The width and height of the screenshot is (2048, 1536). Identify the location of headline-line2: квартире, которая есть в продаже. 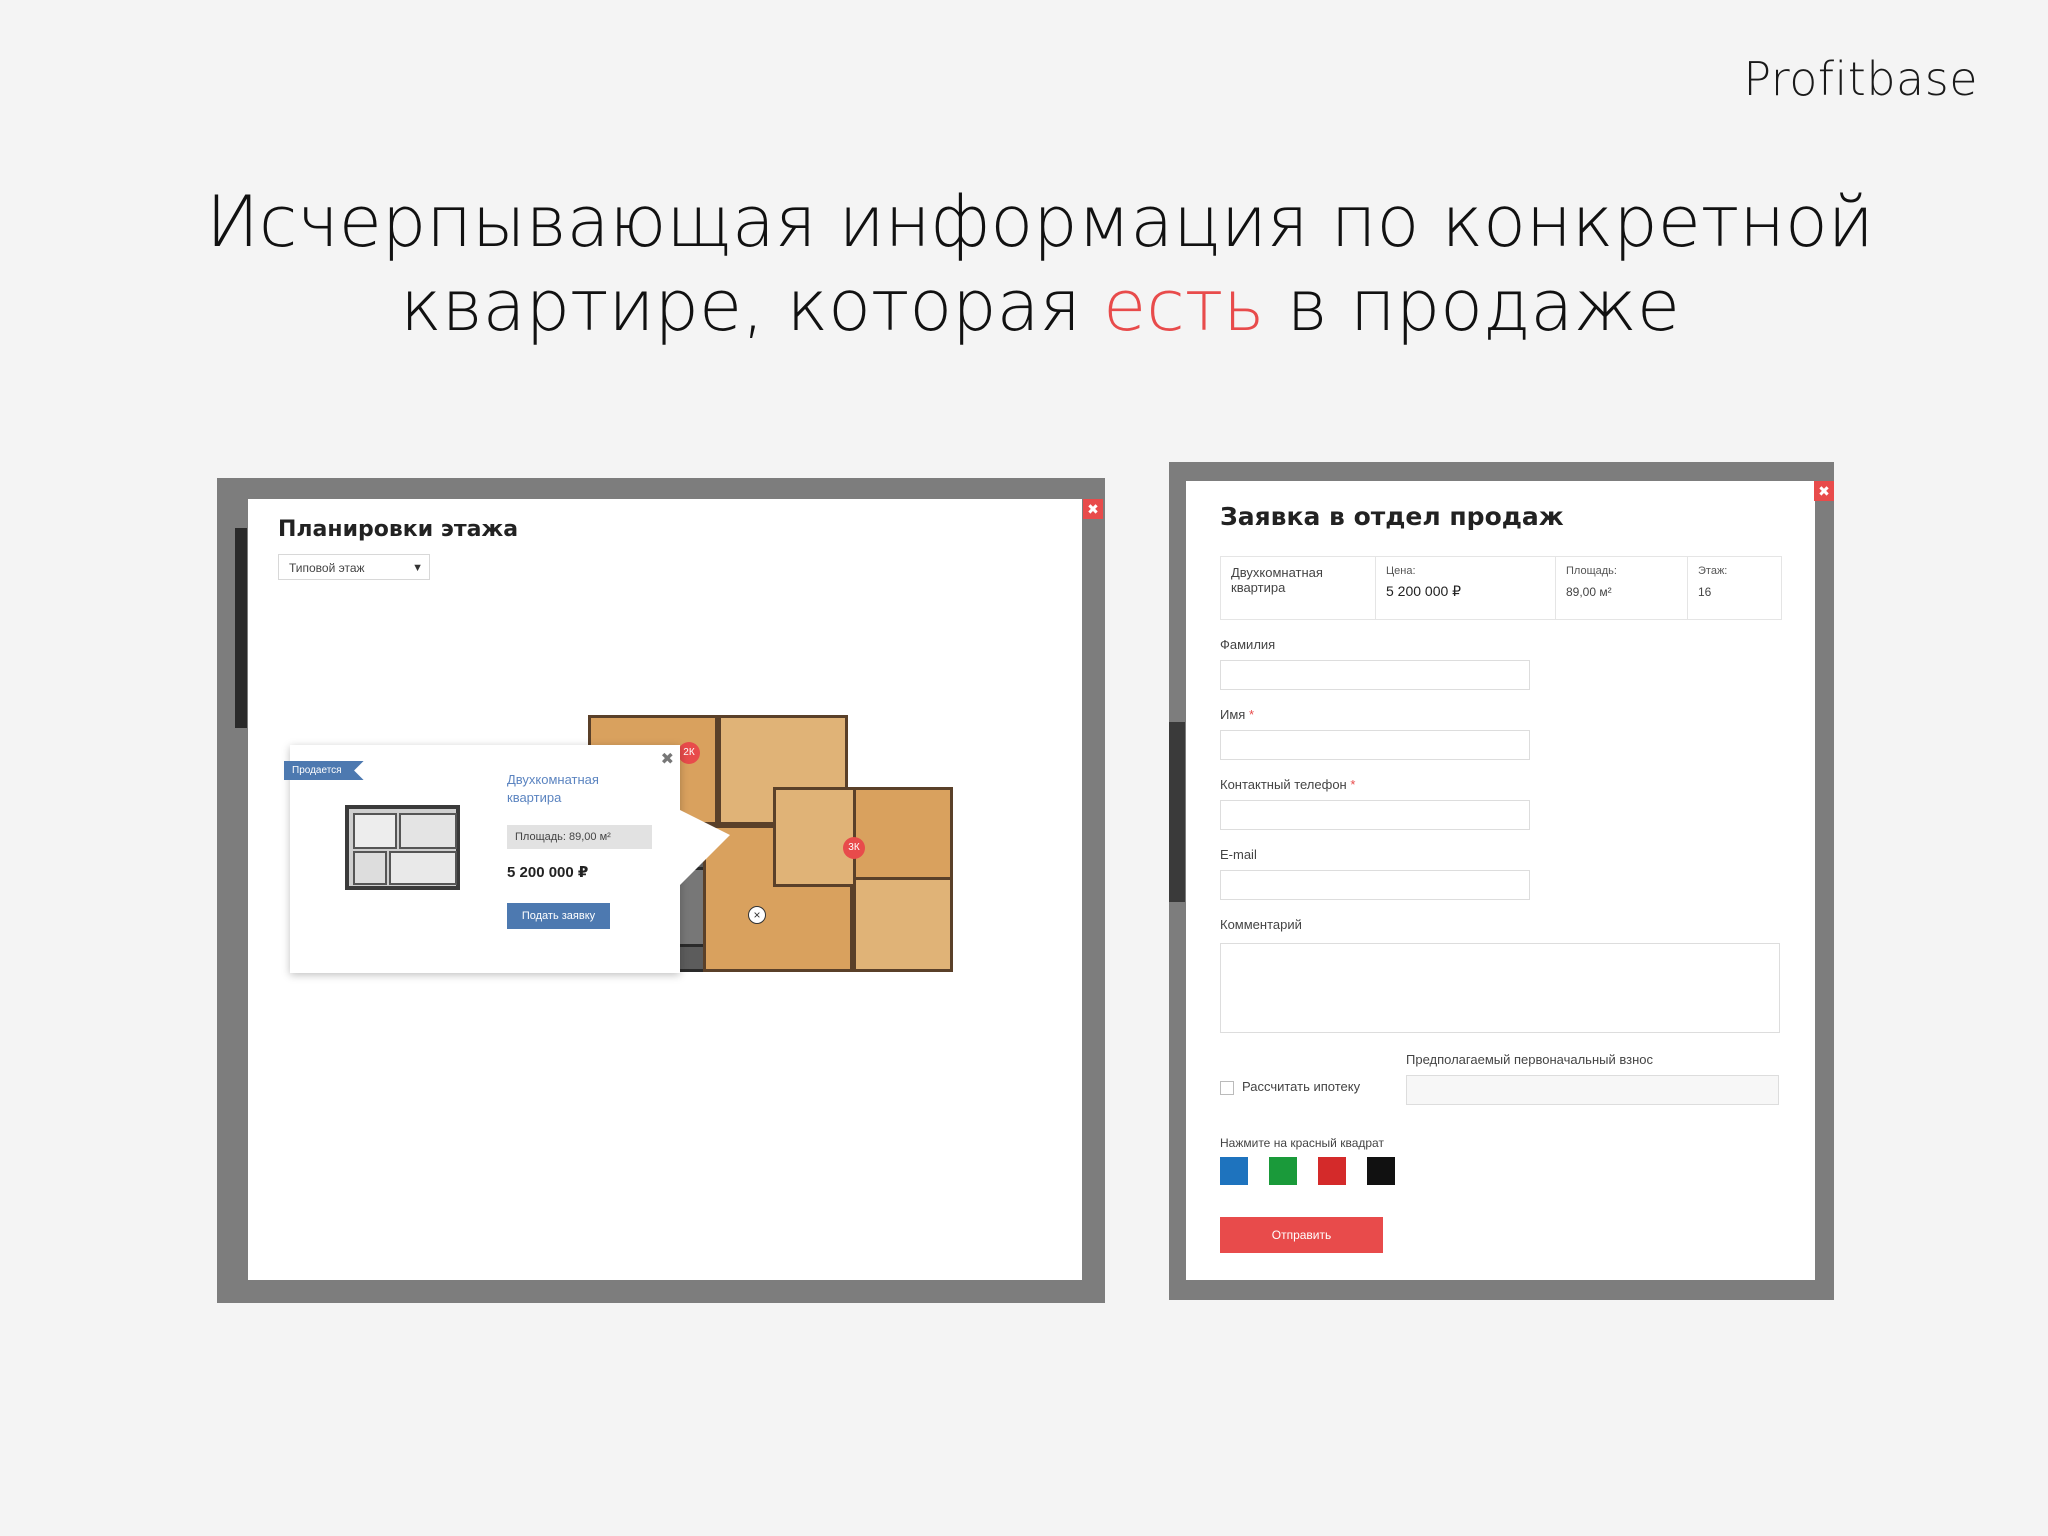
(1024, 306).